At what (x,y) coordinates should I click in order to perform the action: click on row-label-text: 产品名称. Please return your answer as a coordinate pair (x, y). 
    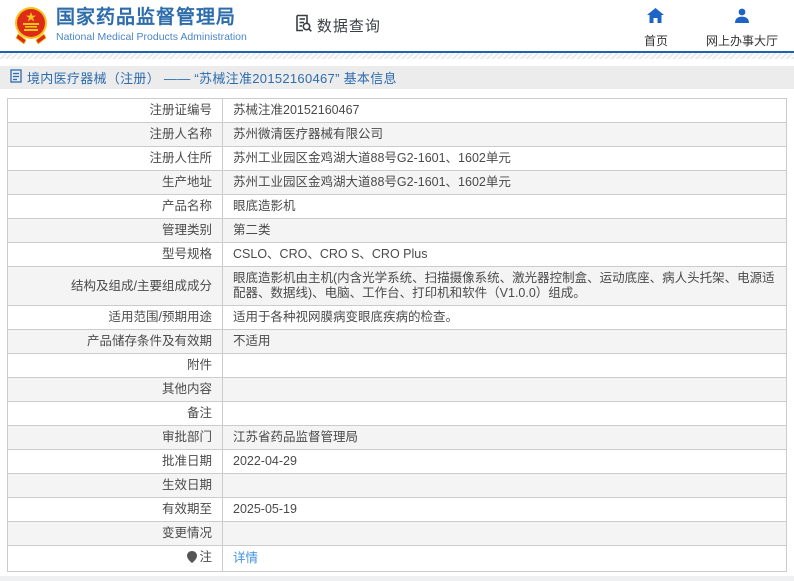
    Looking at the image, I should click on (186, 206).